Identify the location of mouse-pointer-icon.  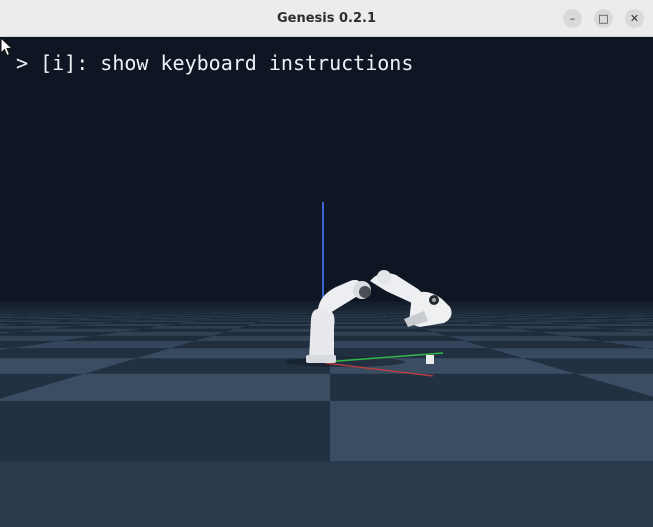
(7, 47).